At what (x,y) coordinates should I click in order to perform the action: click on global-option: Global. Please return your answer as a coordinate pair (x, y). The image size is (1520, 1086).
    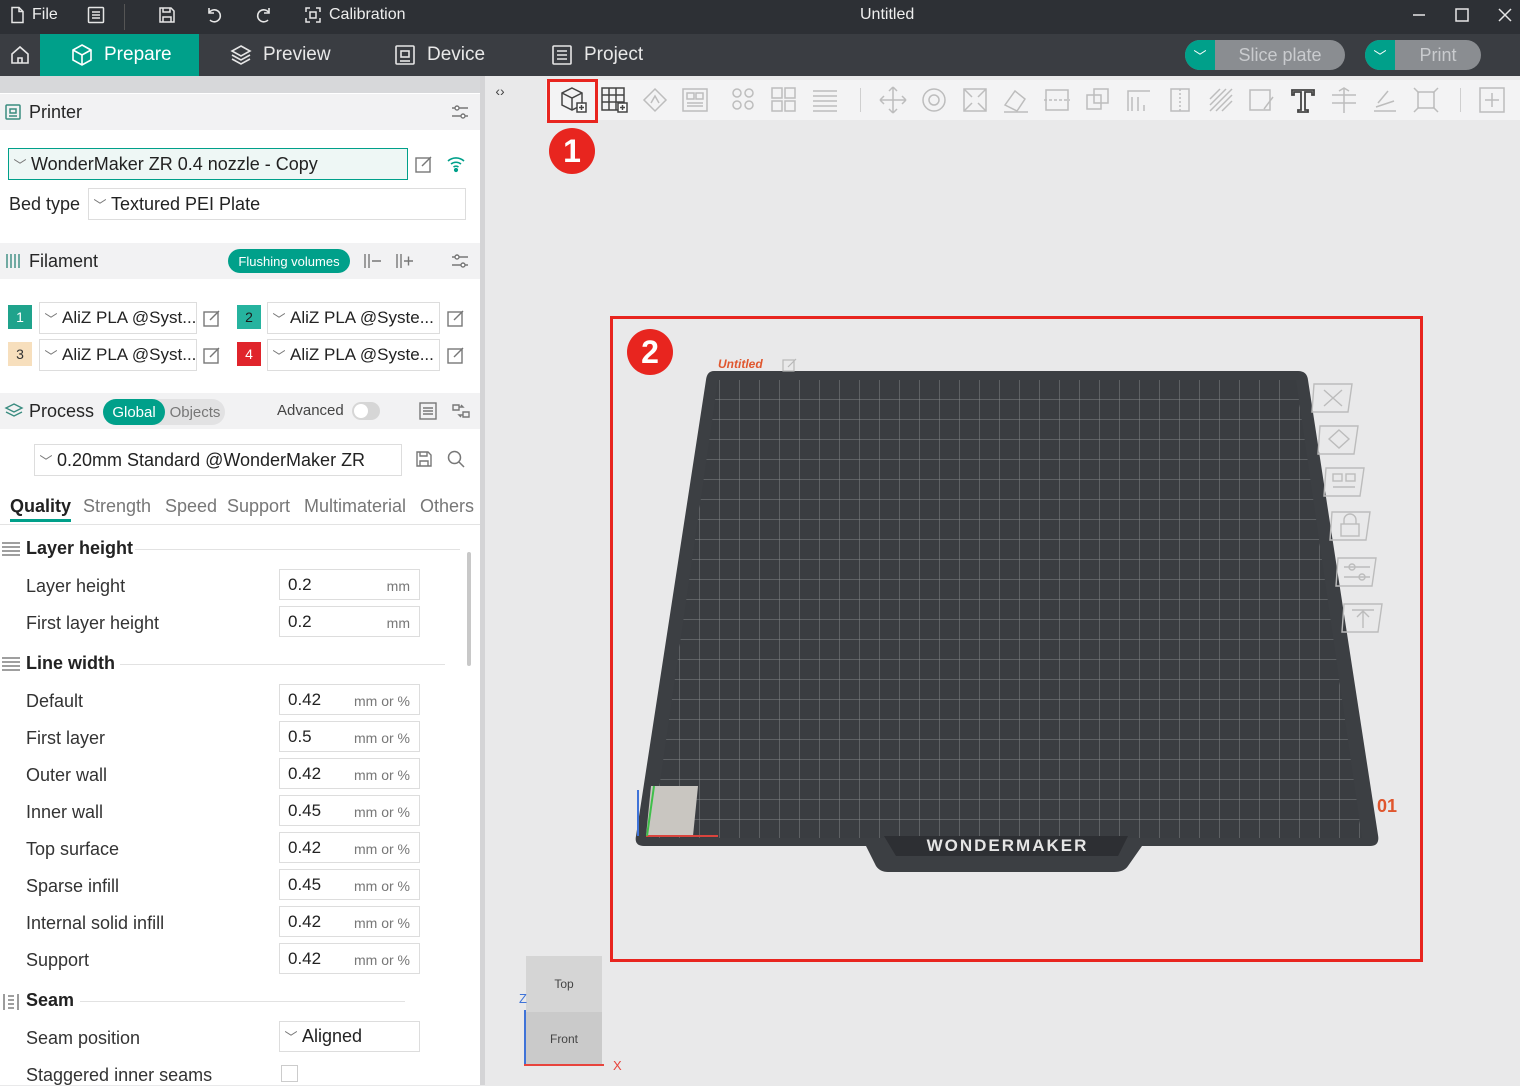
    Looking at the image, I should click on (134, 412).